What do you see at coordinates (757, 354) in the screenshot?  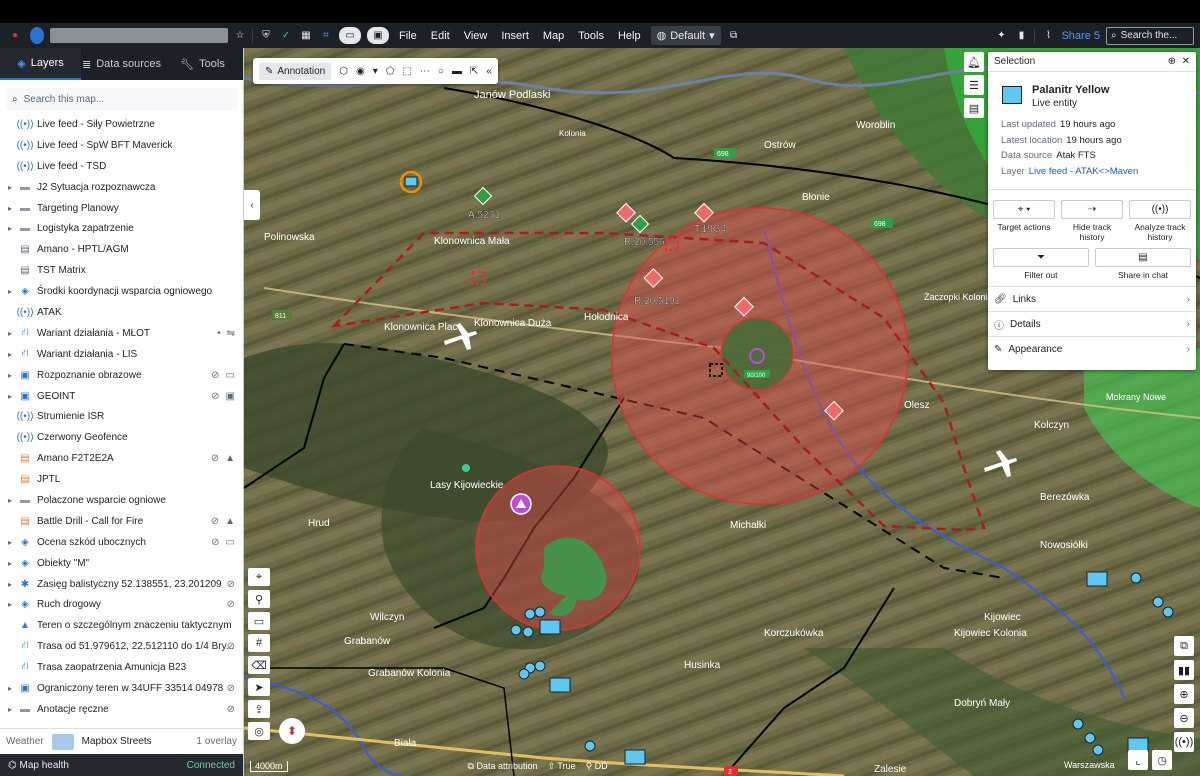 I see `inner-ring` at bounding box center [757, 354].